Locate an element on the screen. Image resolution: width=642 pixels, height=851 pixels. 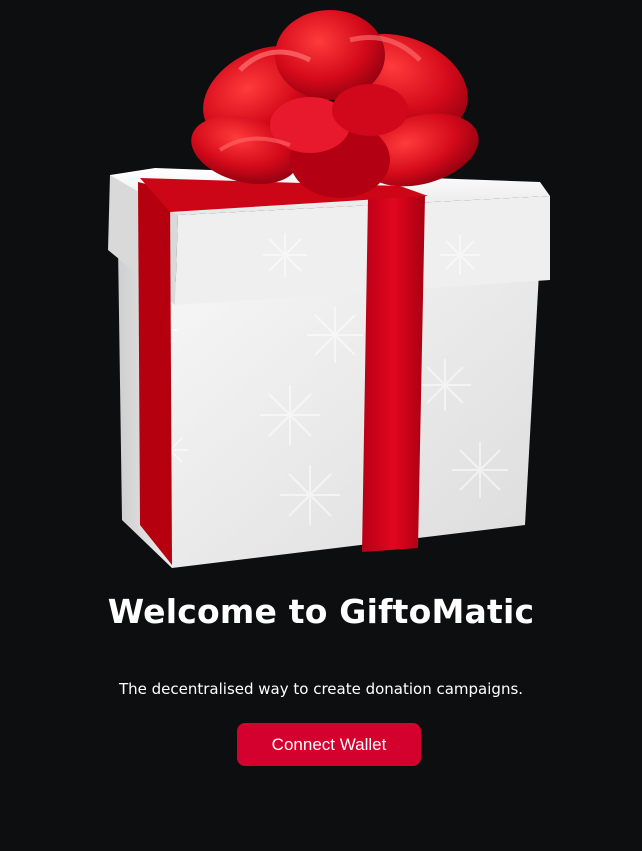
connect-wallet-button: Connect Wallet is located at coordinates (329, 744).